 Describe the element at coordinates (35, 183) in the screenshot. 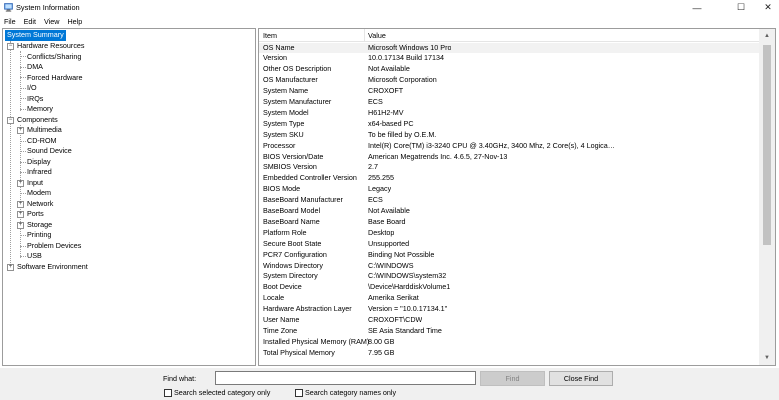

I see `tree-item-input: Input` at that location.